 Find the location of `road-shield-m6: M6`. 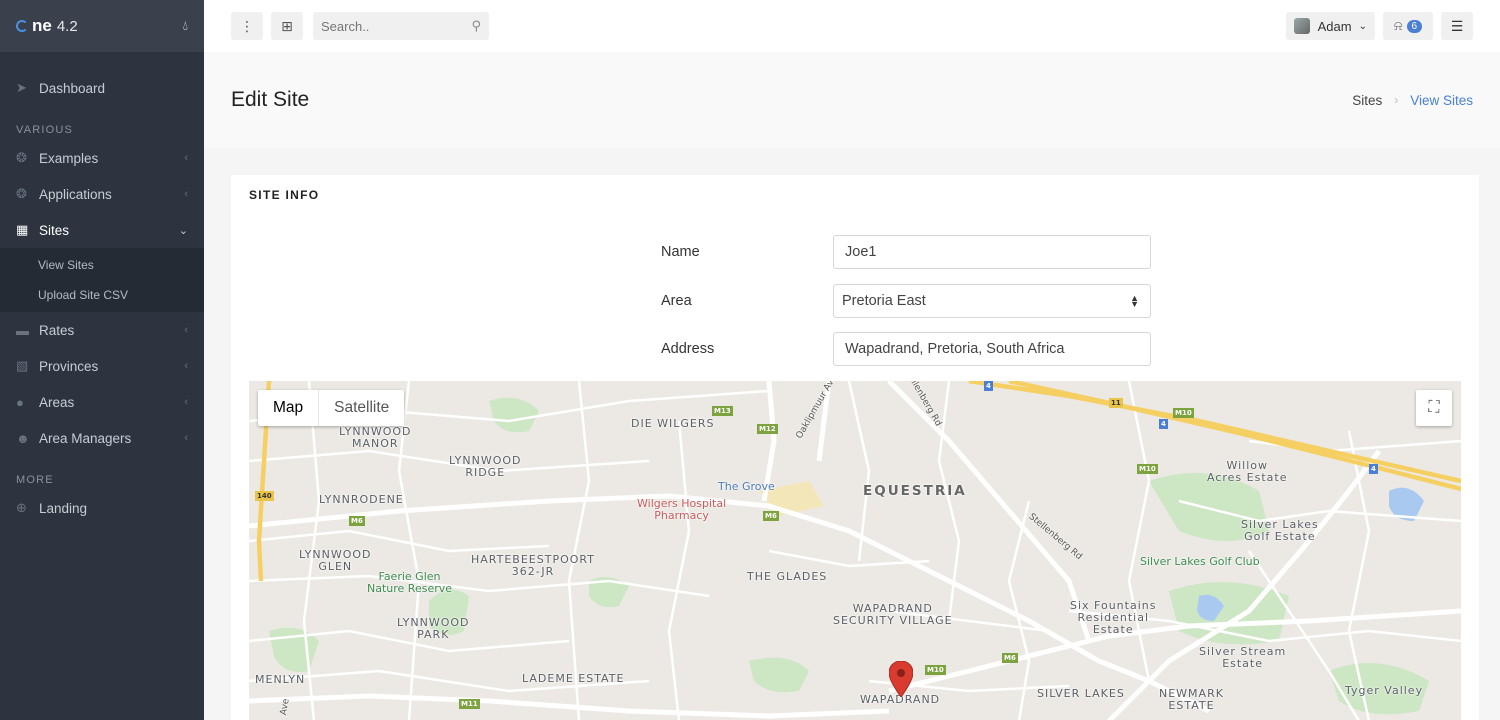

road-shield-m6: M6 is located at coordinates (357, 521).